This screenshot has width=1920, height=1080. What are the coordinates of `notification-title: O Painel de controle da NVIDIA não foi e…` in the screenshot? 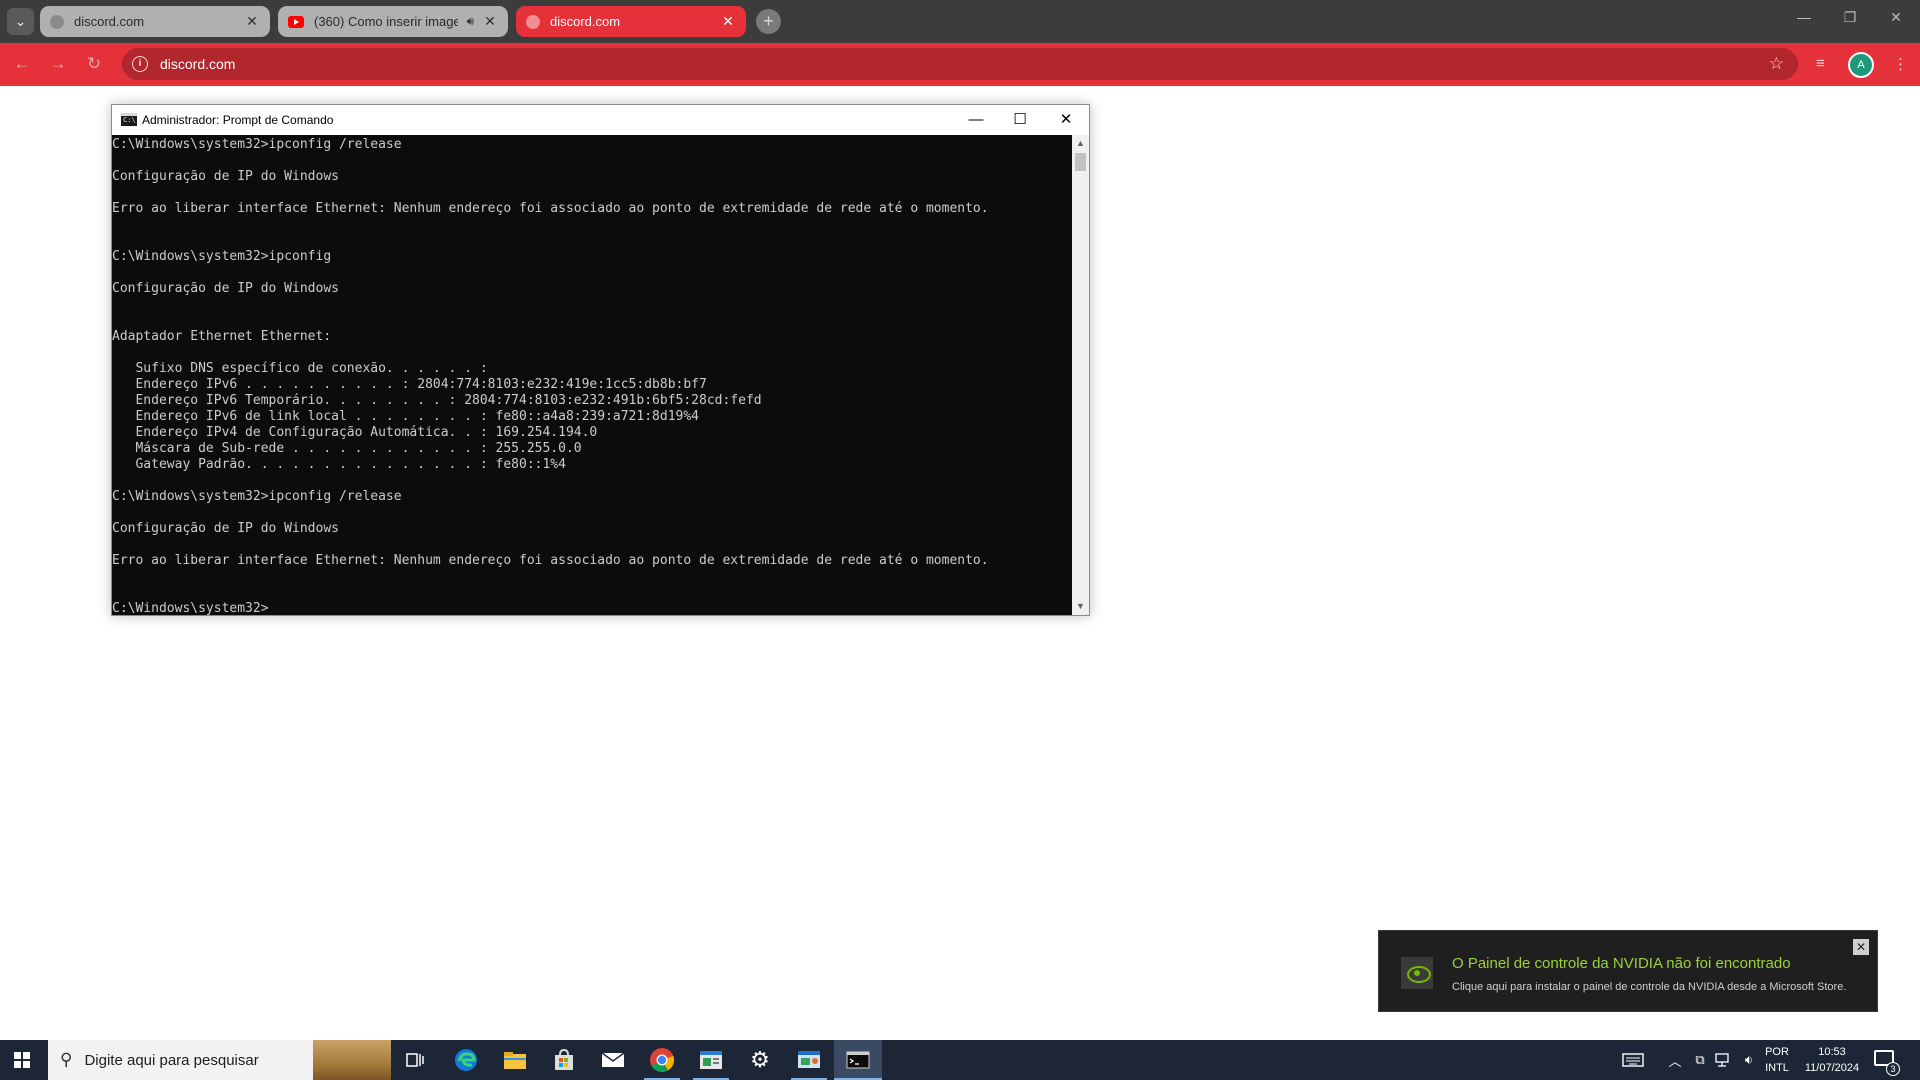 It's located at (1621, 963).